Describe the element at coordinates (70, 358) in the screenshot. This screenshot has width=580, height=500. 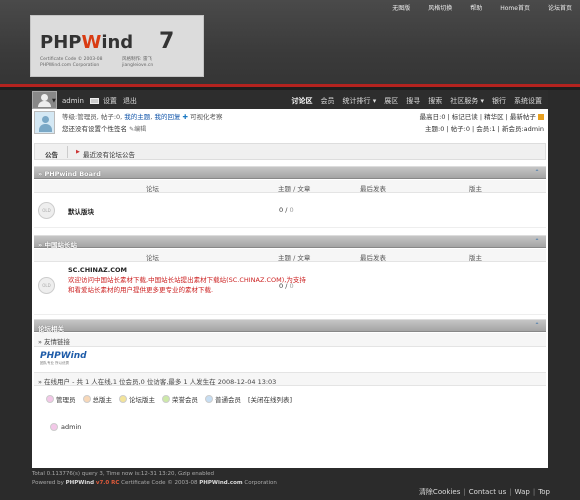
I see `phpwind-link-logo: PHPWind 团队专业 所以优秀` at that location.